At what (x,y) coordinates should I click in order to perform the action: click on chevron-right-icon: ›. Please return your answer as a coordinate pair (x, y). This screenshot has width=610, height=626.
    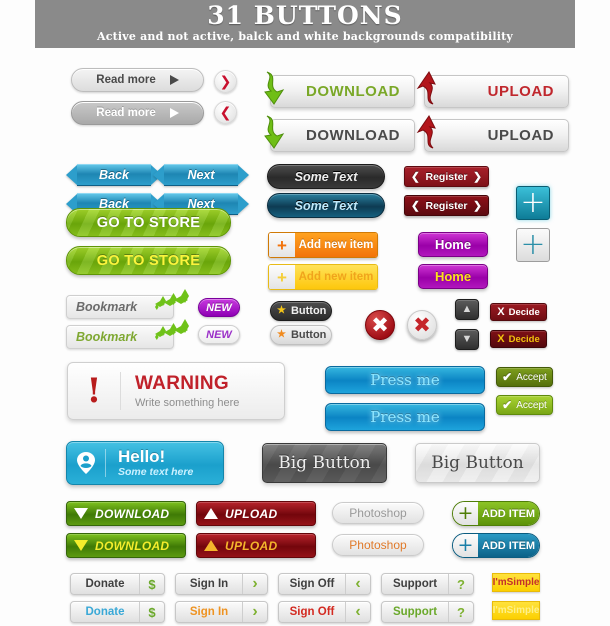
    Looking at the image, I should click on (255, 611).